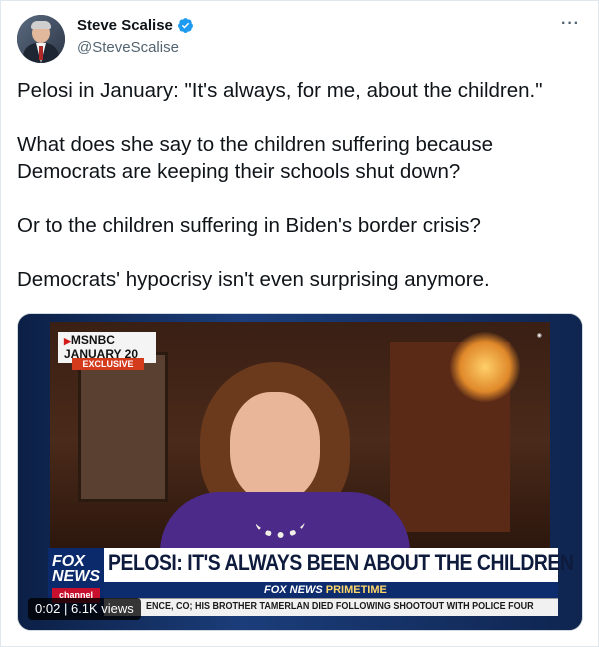 The image size is (599, 647). Describe the element at coordinates (41, 25) in the screenshot. I see `avatar-hair` at that location.